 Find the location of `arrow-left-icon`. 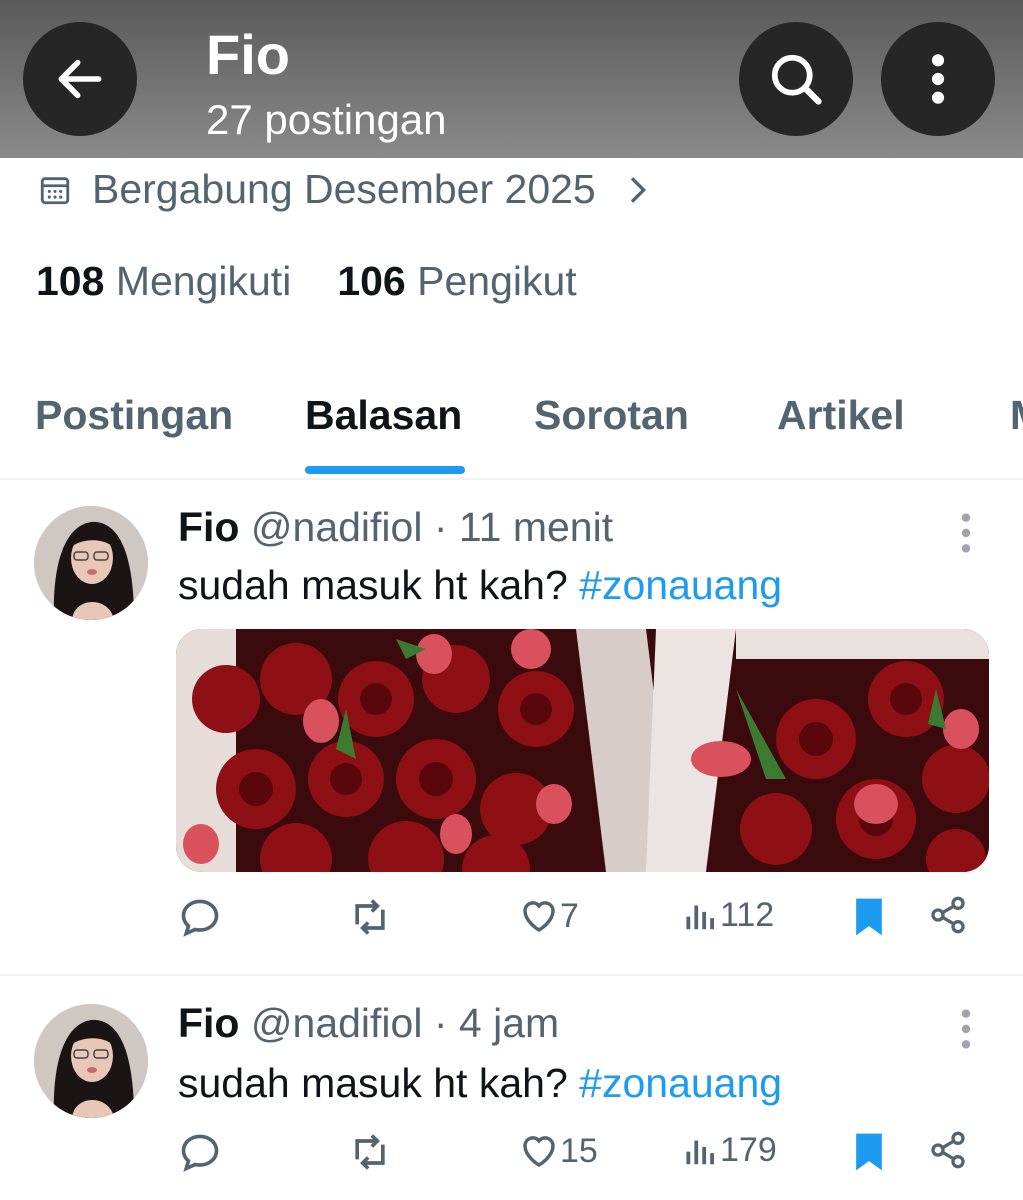

arrow-left-icon is located at coordinates (80, 79).